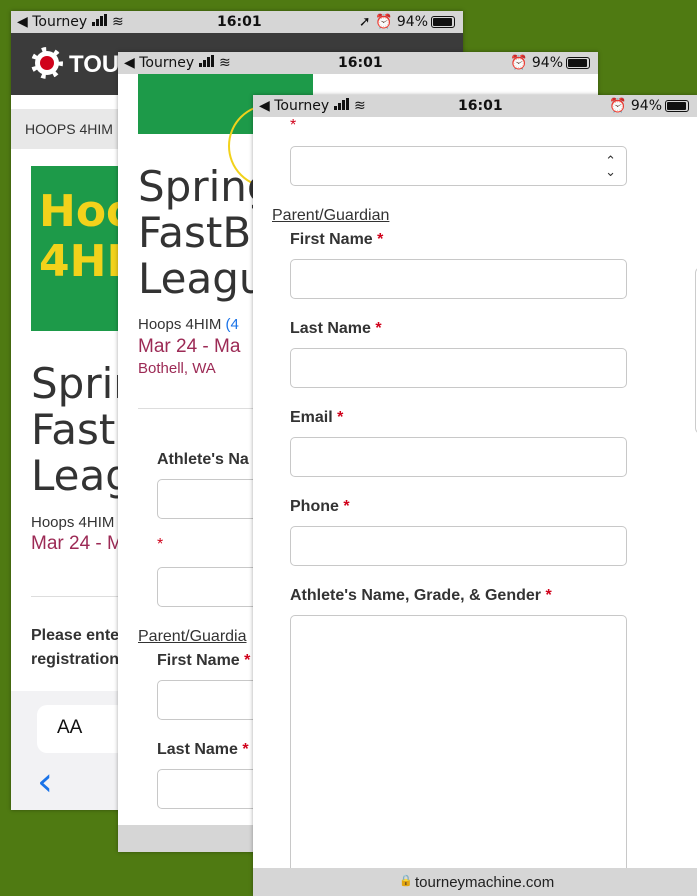  What do you see at coordinates (177, 368) in the screenshot?
I see `event-location: Bothell, WA` at bounding box center [177, 368].